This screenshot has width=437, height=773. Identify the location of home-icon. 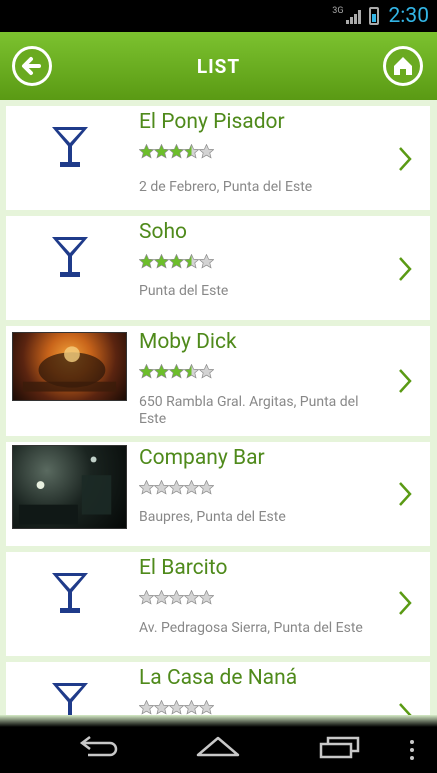
(403, 66).